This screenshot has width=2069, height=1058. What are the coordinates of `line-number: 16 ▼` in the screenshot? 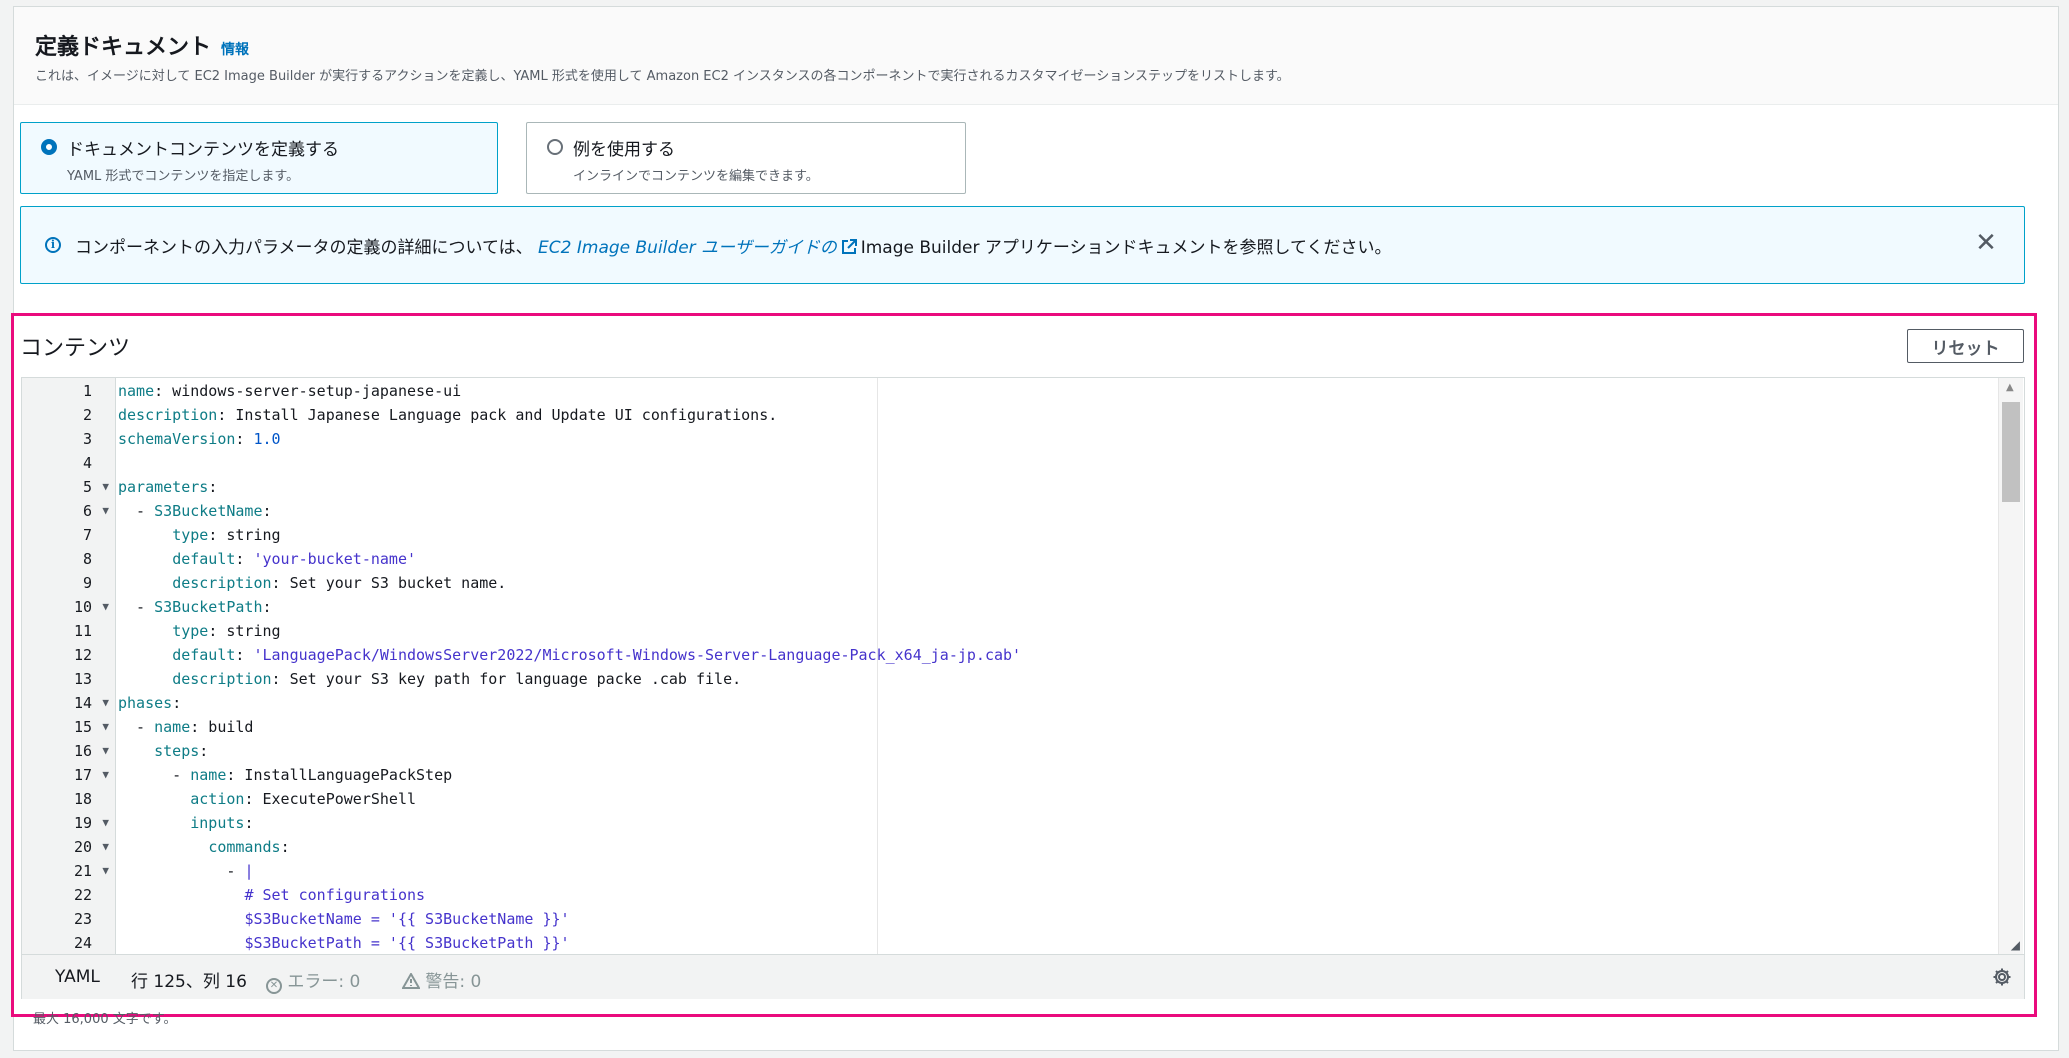 It's located at (68, 751).